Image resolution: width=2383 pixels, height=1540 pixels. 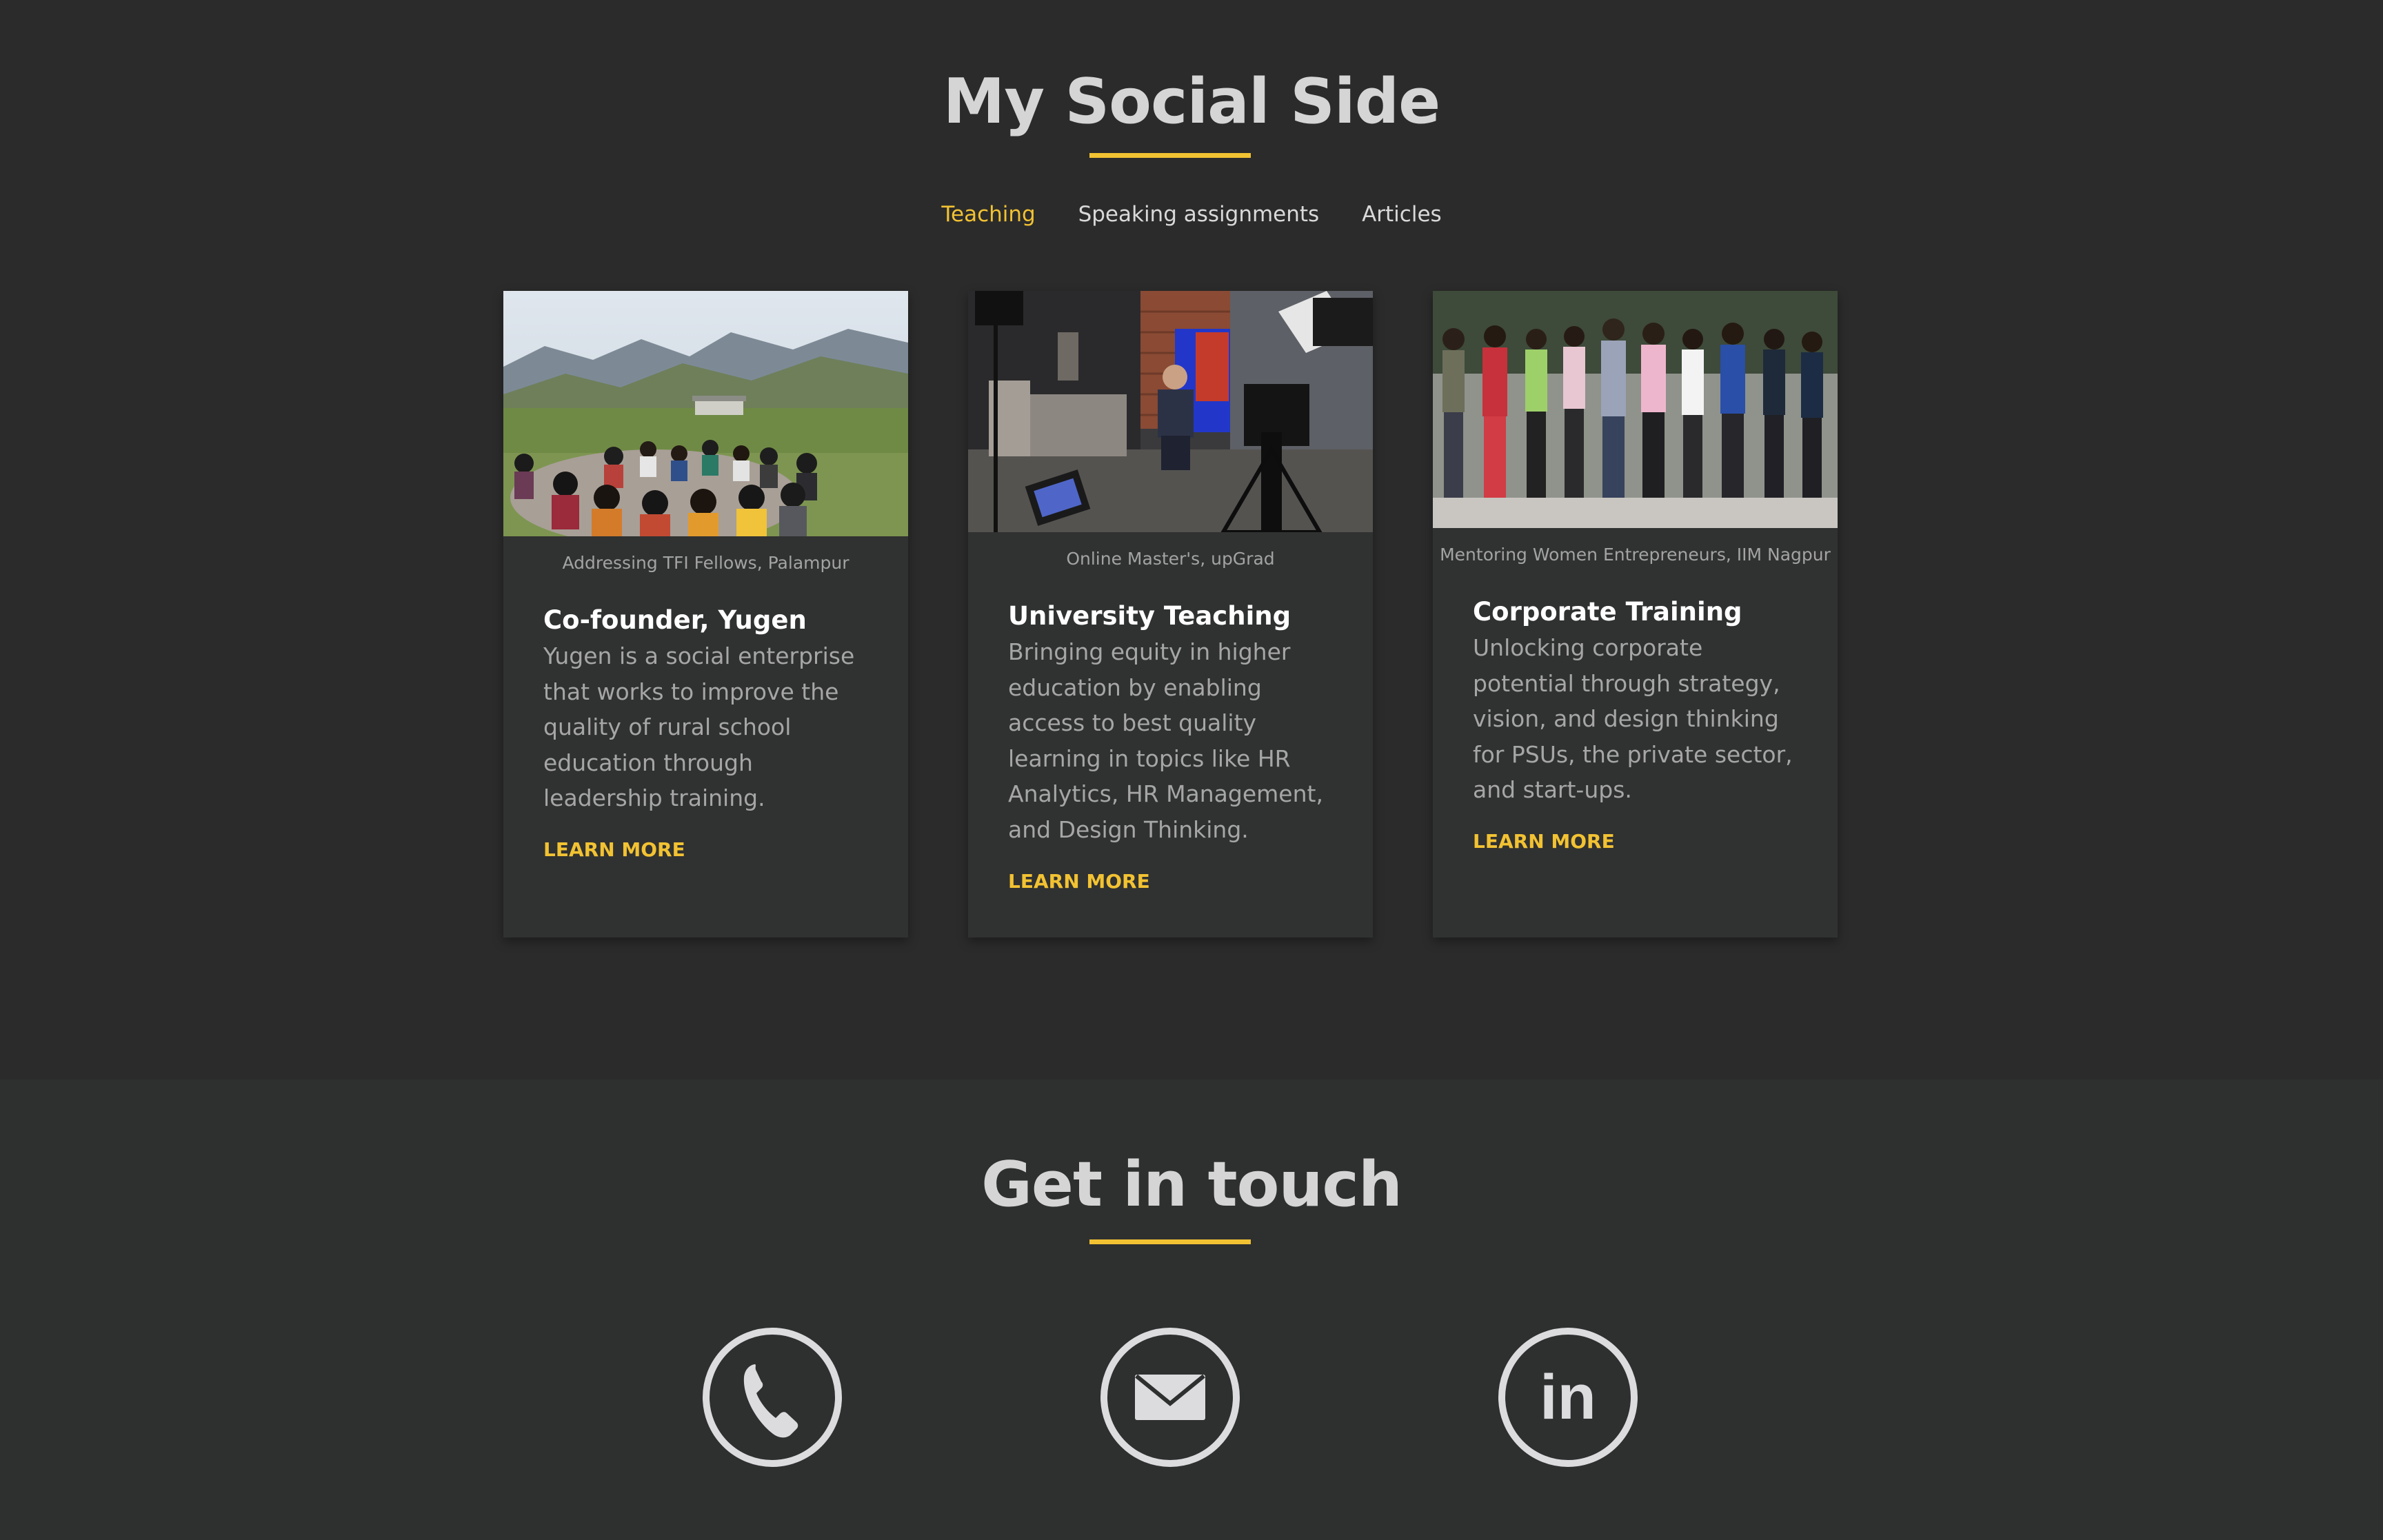 What do you see at coordinates (1170, 559) in the screenshot?
I see `card-caption: Online Master's, upGrad` at bounding box center [1170, 559].